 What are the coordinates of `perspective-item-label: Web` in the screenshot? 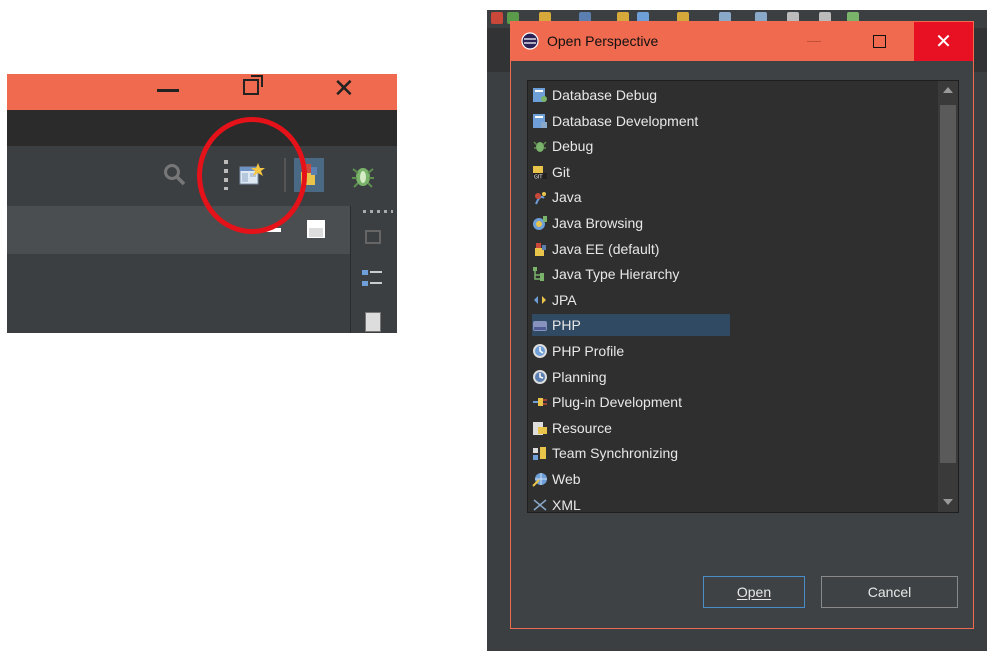 It's located at (566, 479).